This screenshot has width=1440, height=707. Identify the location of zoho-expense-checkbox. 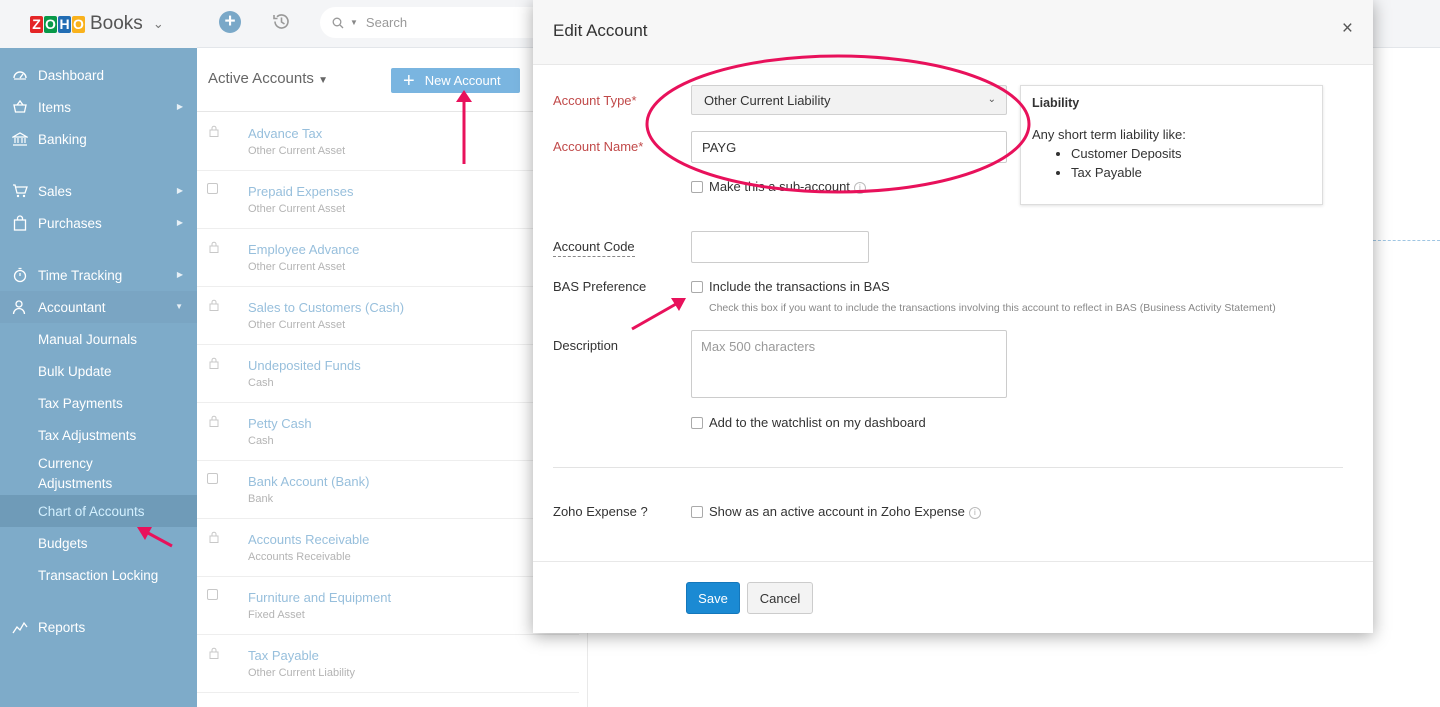
(697, 512).